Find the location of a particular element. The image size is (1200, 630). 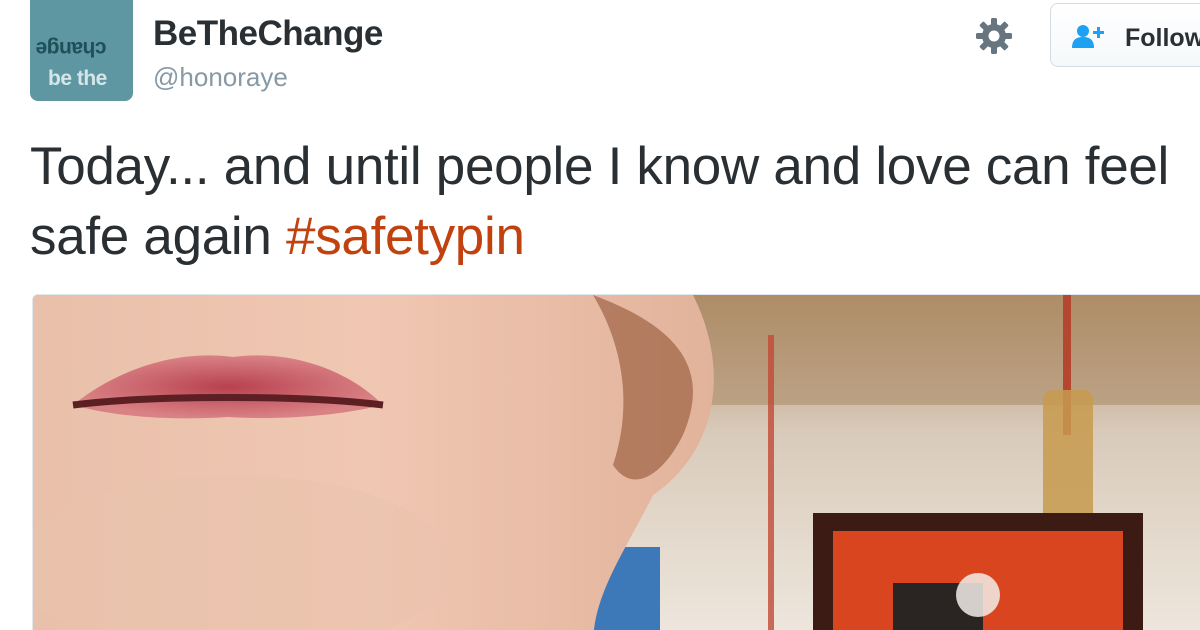

follow-label: Follow is located at coordinates (1162, 38).